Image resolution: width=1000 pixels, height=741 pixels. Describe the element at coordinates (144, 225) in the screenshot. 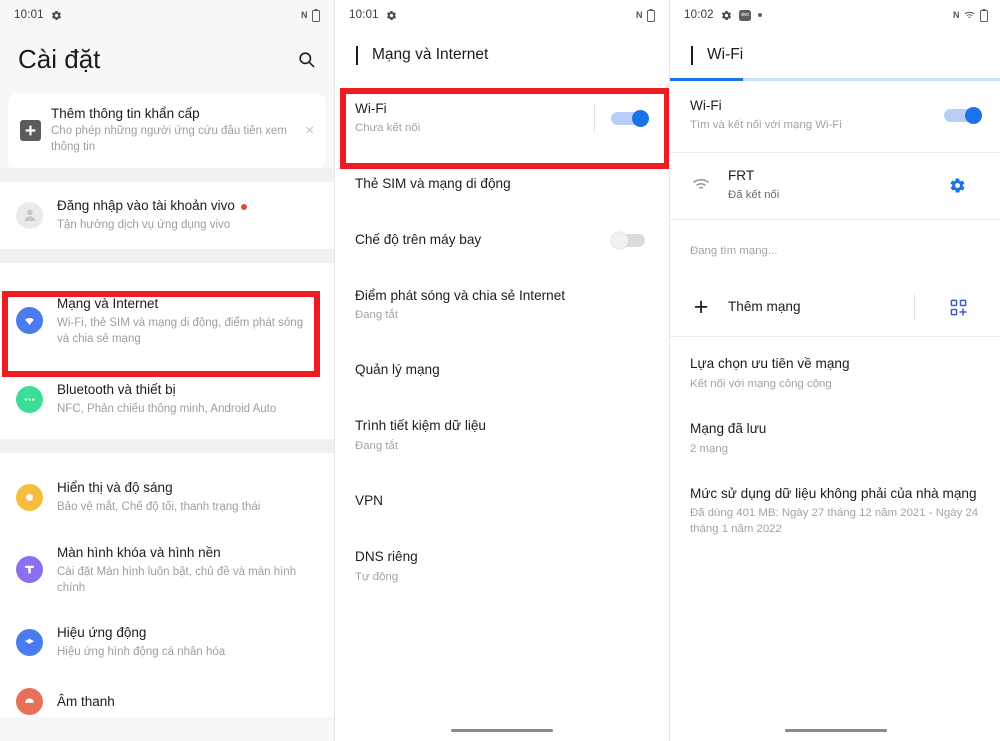

I see `account-row-subtitle: Tận hưởng dịch vụ ứng dụng vivo` at that location.